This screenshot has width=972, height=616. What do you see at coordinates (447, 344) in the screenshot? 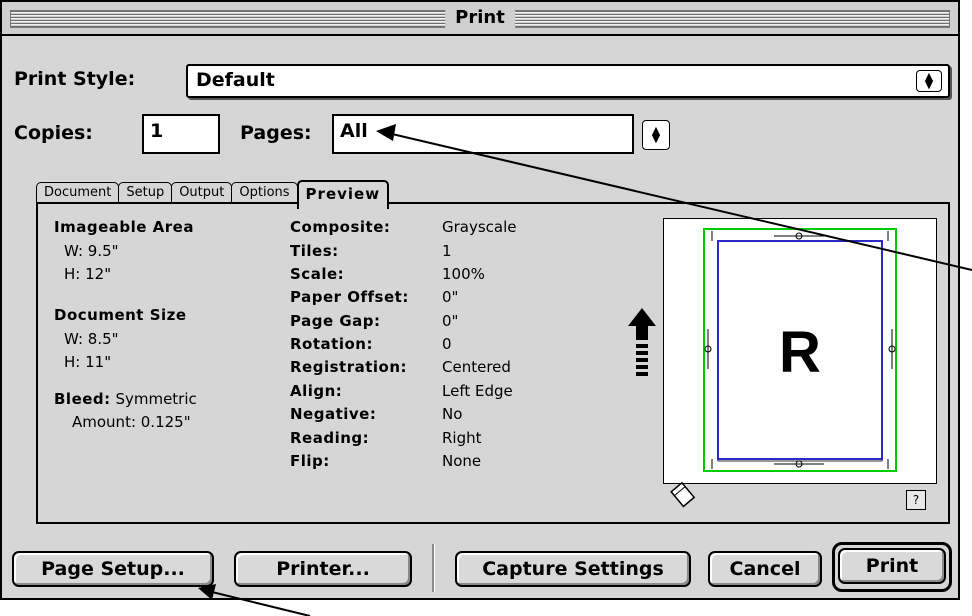
I see `setting-value: 0` at bounding box center [447, 344].